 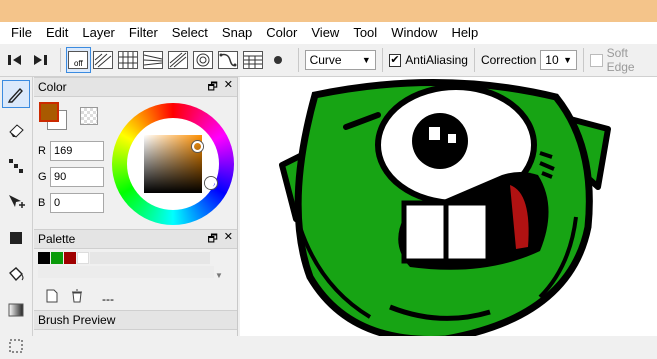 What do you see at coordinates (464, 33) in the screenshot?
I see `menu-help: Help` at bounding box center [464, 33].